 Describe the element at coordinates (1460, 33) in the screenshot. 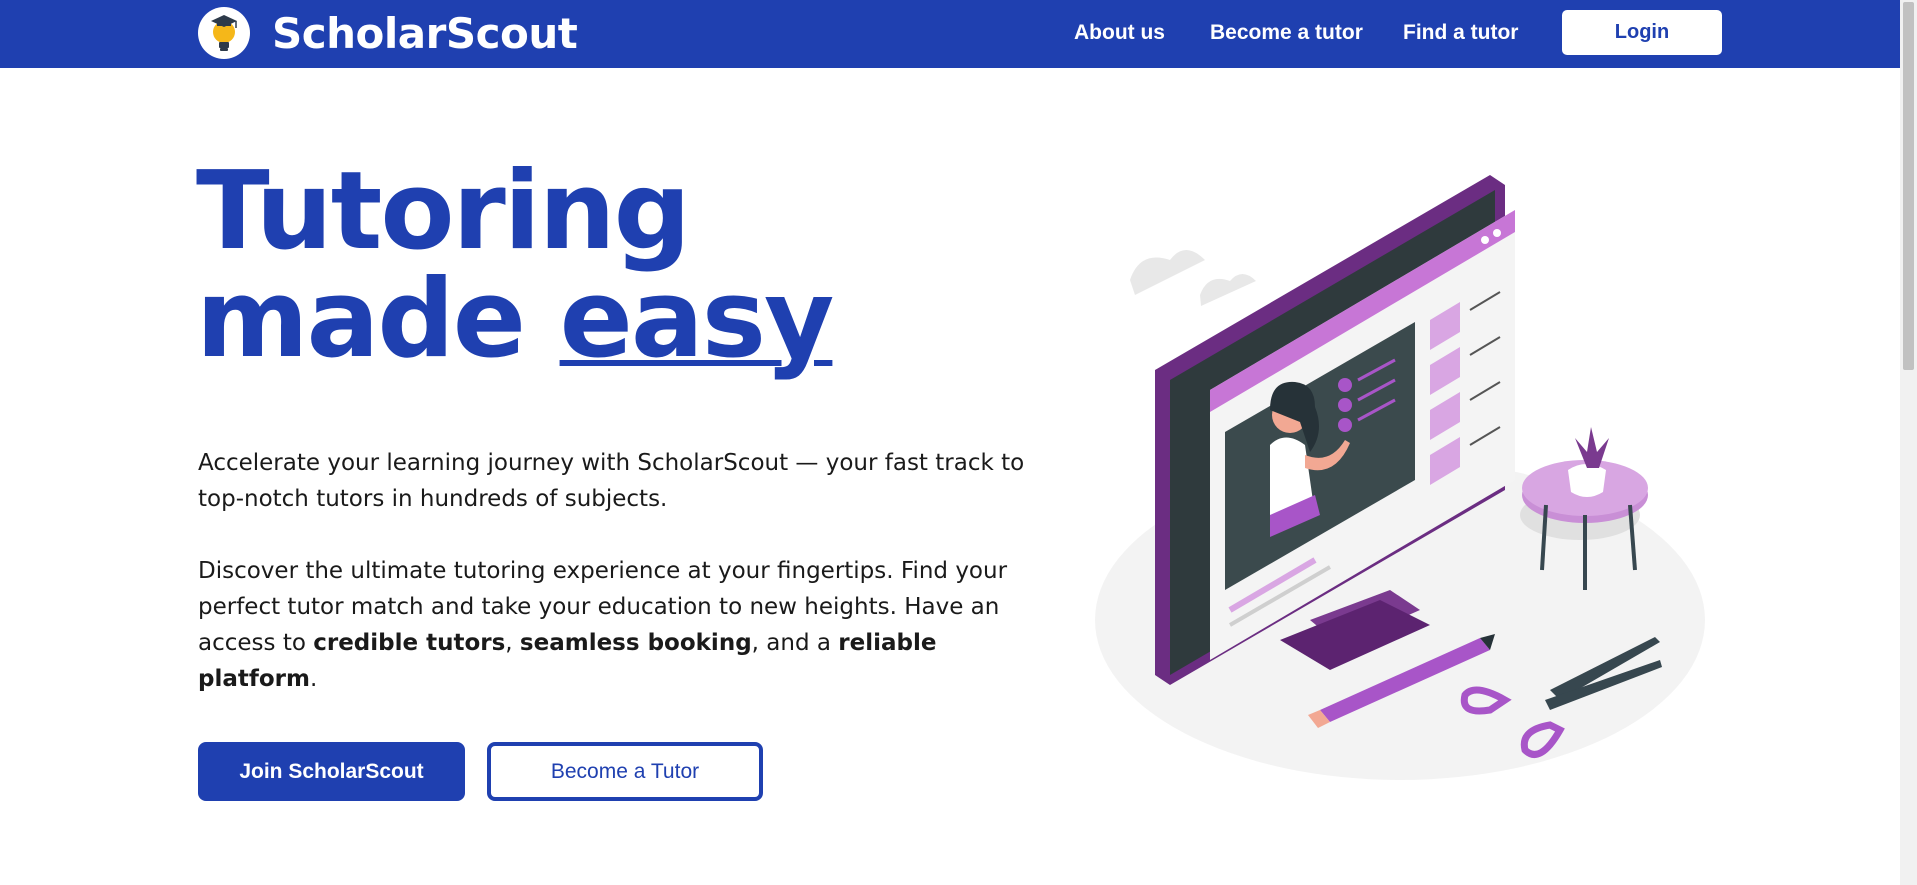

I see `nav-find-a-tutor: Find a tutor` at that location.